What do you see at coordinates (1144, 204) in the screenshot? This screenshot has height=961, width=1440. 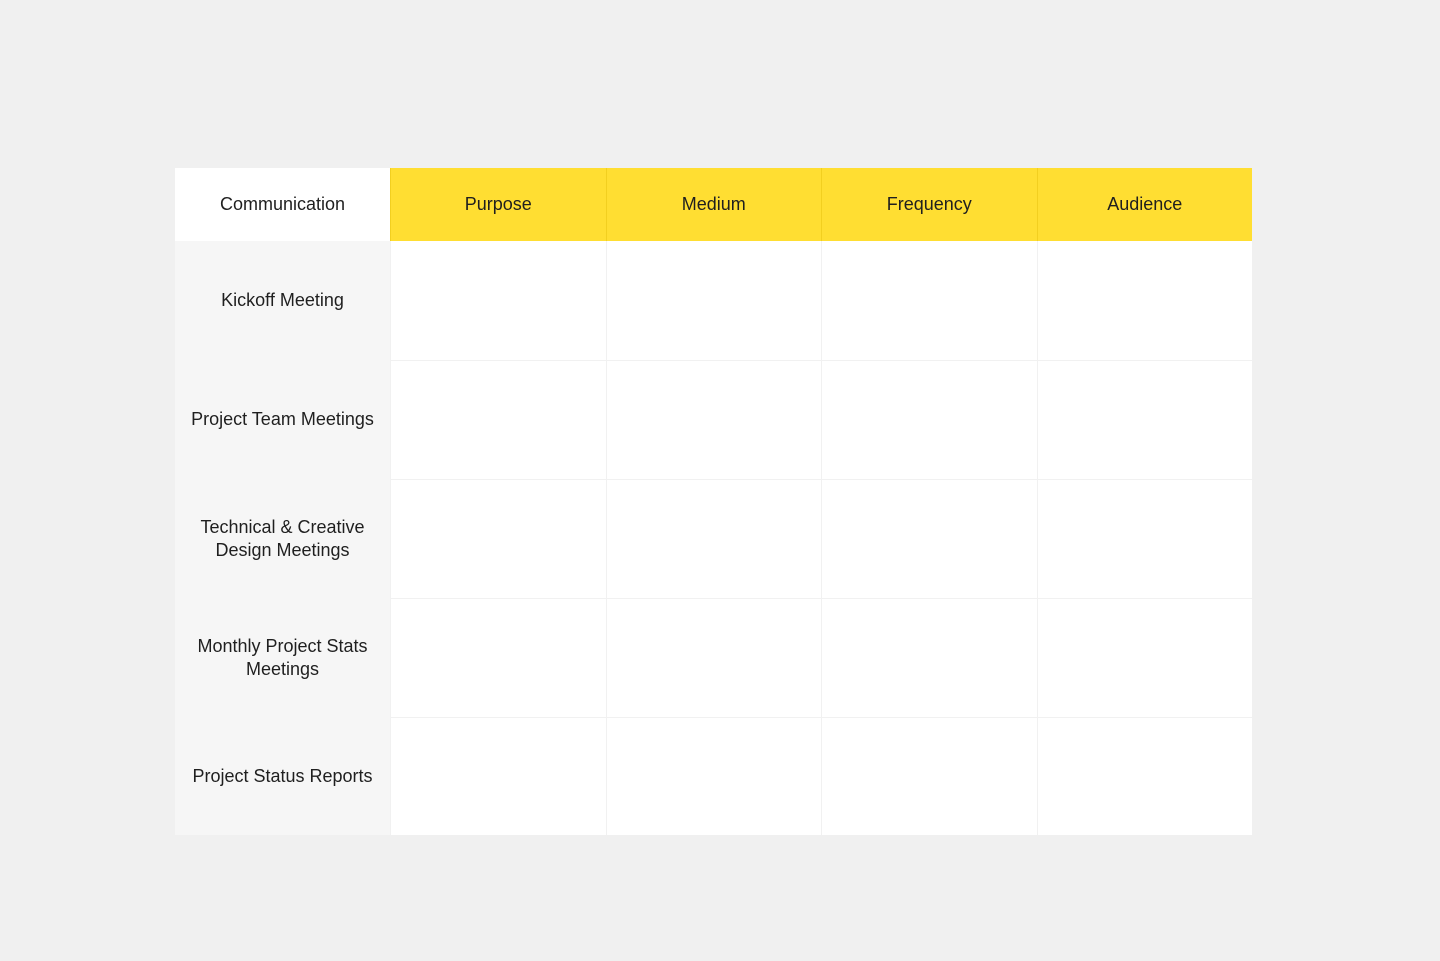 I see `column-header-audience: Audience` at bounding box center [1144, 204].